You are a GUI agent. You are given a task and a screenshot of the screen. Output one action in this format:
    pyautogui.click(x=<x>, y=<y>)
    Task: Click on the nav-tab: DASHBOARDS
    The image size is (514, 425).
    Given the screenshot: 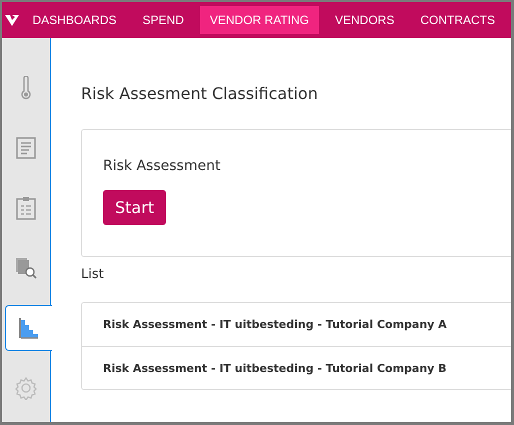 What is the action you would take?
    pyautogui.click(x=74, y=20)
    